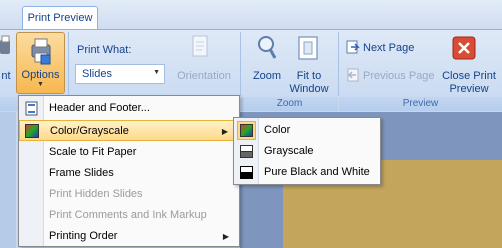 Image resolution: width=502 pixels, height=248 pixels. I want to click on menu-item-label: Scale to Fit Paper, so click(93, 152).